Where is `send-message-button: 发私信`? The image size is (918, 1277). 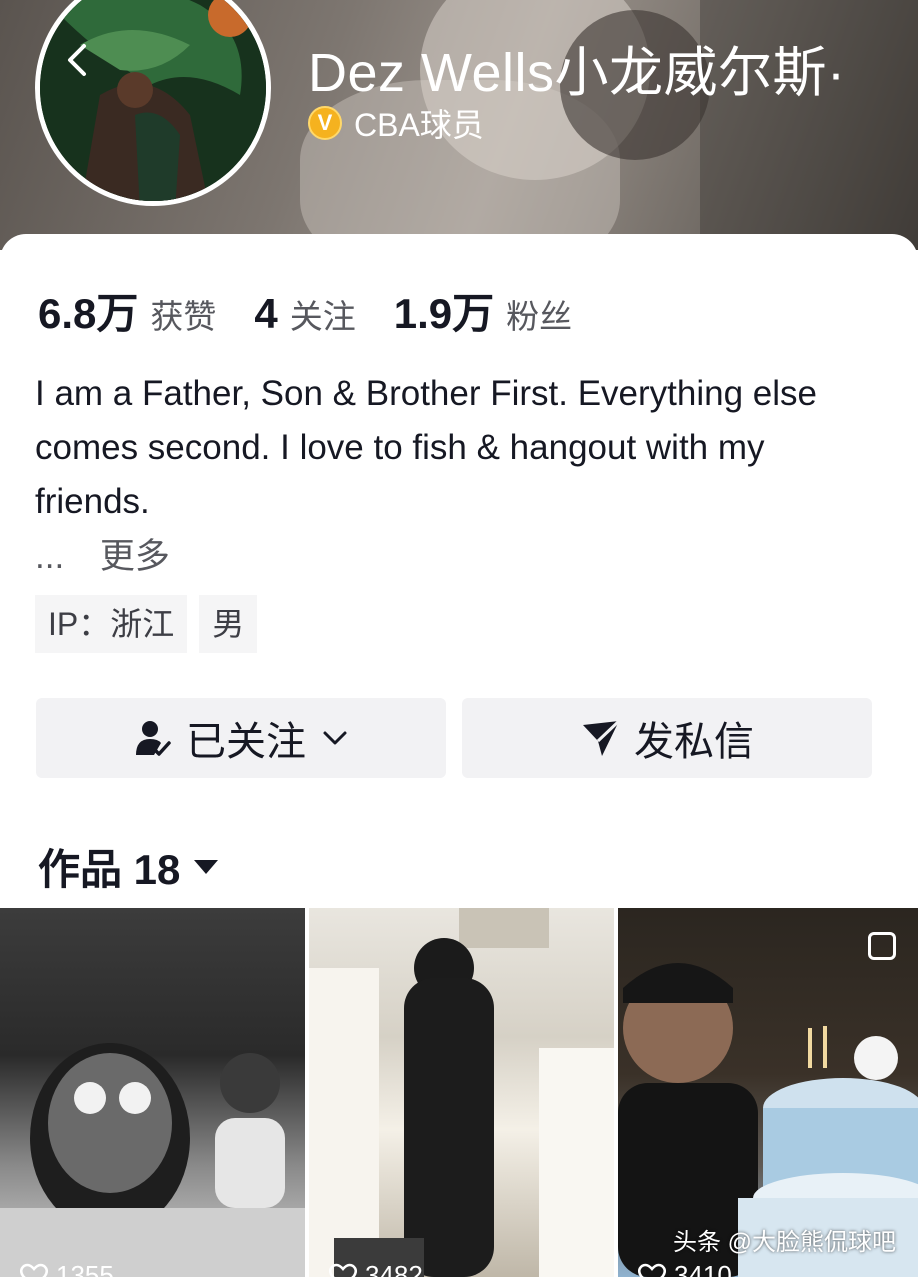 send-message-button: 发私信 is located at coordinates (667, 738).